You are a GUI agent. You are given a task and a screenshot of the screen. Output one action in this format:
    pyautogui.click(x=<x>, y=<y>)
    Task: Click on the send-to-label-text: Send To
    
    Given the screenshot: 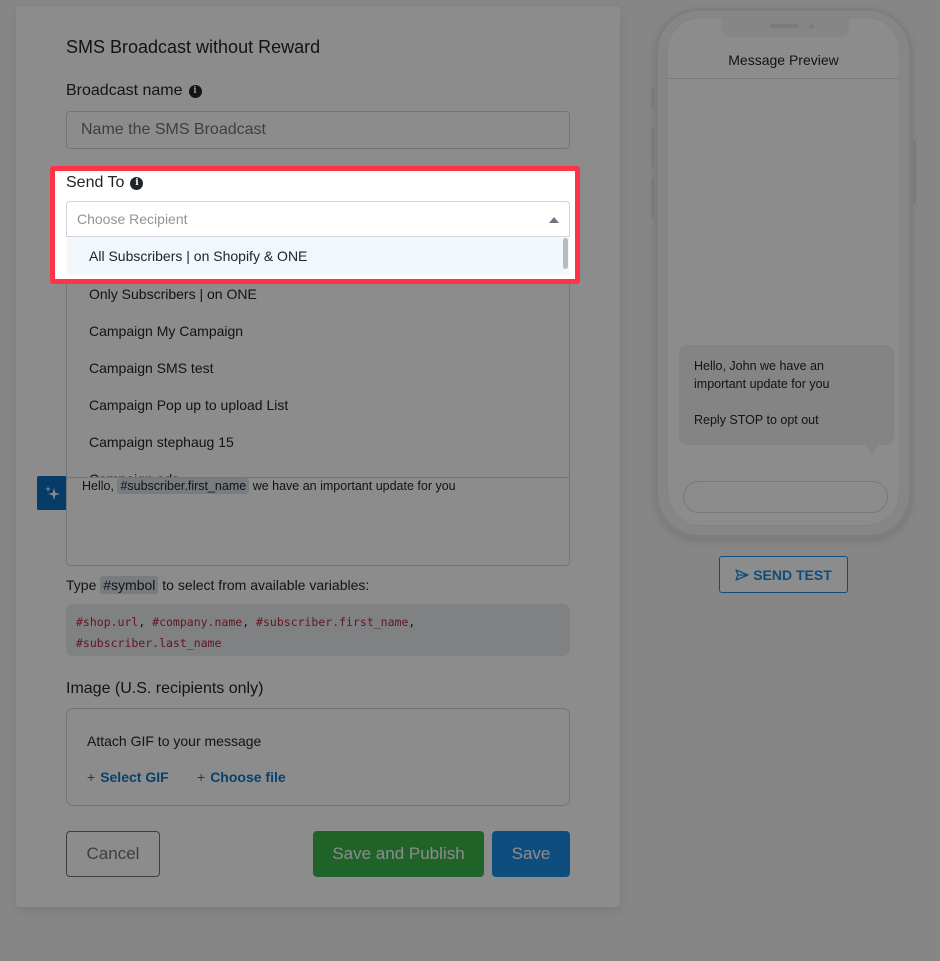 What is the action you would take?
    pyautogui.click(x=95, y=182)
    